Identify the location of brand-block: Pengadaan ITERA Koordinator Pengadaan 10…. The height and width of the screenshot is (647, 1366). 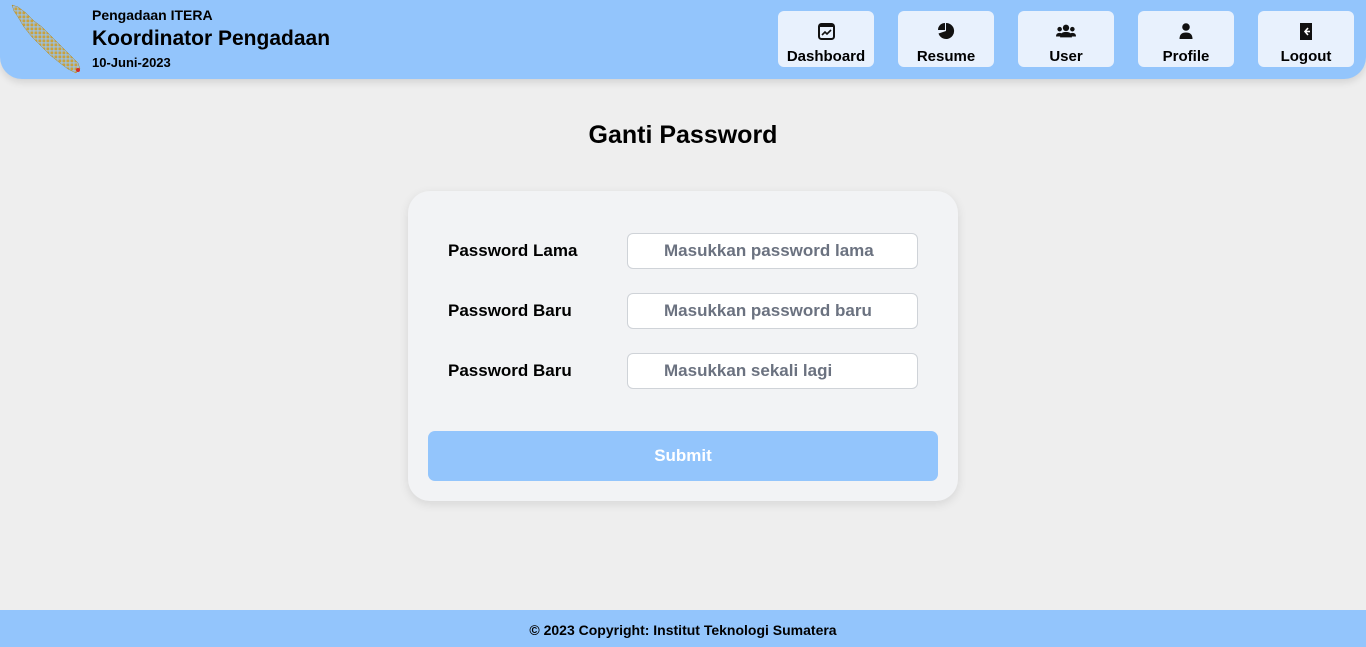
(211, 39).